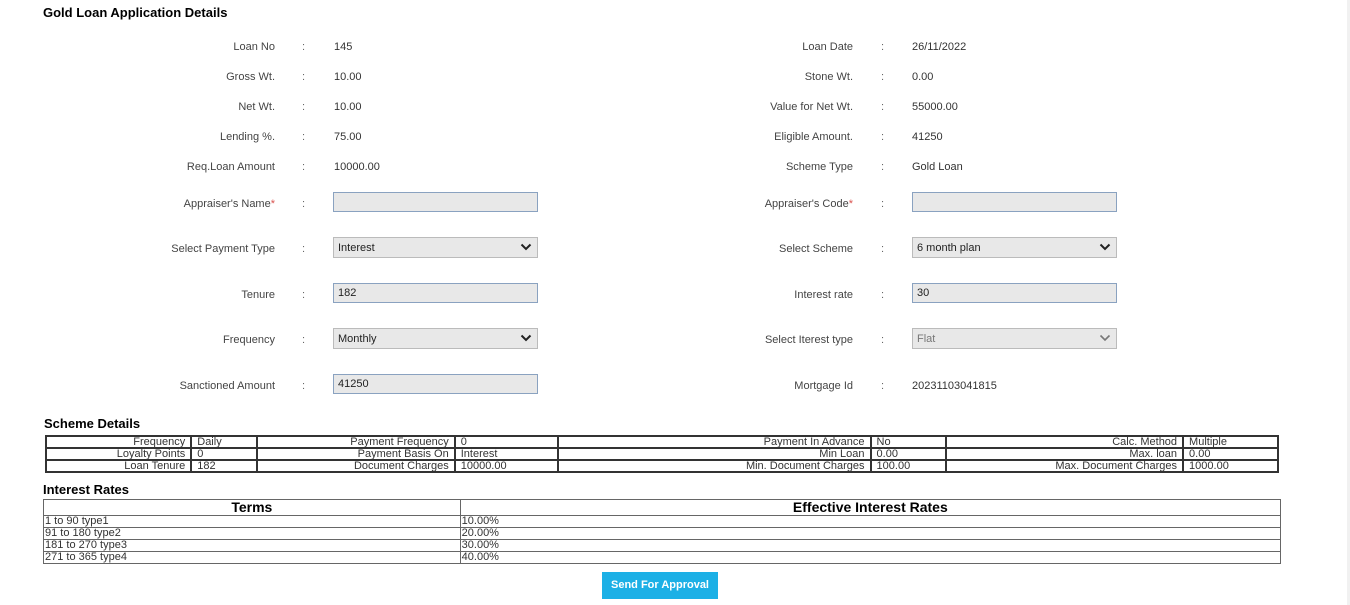 Image resolution: width=1350 pixels, height=605 pixels. What do you see at coordinates (870, 557) in the screenshot?
I see `rate-cell: 40.00%` at bounding box center [870, 557].